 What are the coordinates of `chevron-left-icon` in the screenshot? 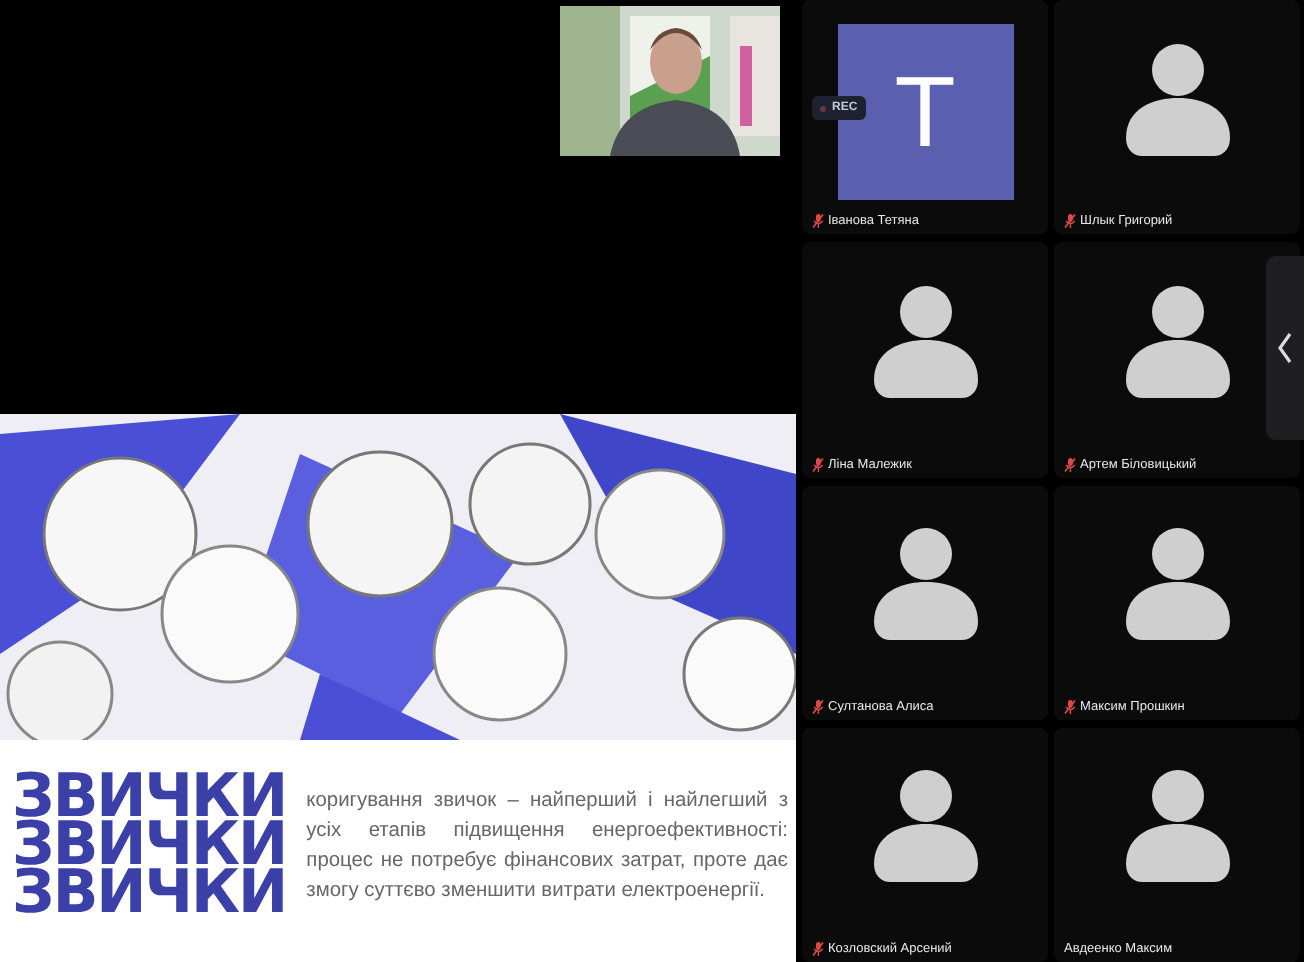 It's located at (1285, 348).